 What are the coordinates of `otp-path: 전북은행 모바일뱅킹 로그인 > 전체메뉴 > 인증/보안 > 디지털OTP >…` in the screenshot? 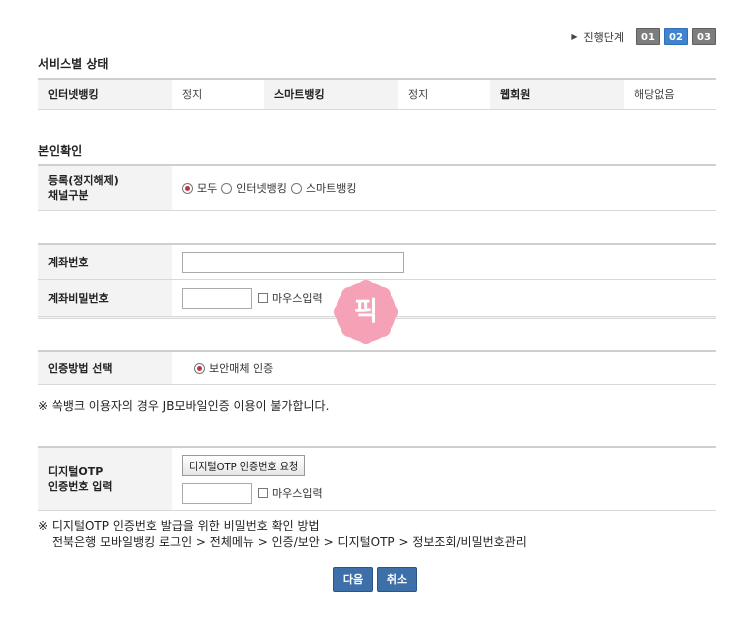 It's located at (289, 542).